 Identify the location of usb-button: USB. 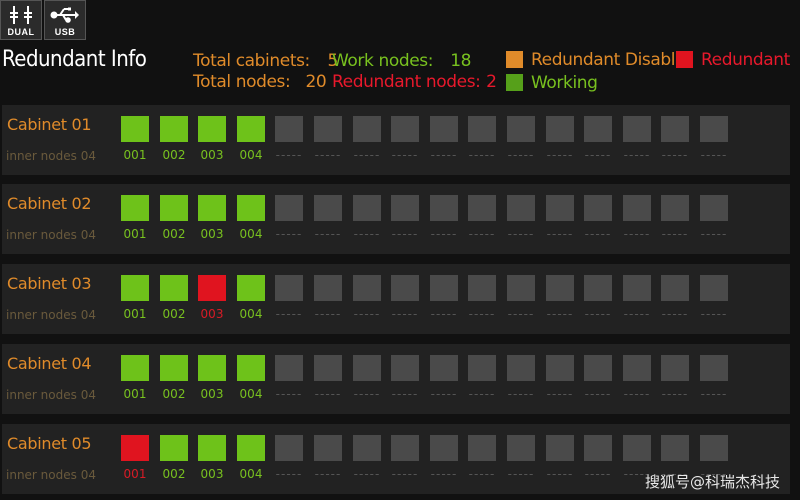
(65, 20).